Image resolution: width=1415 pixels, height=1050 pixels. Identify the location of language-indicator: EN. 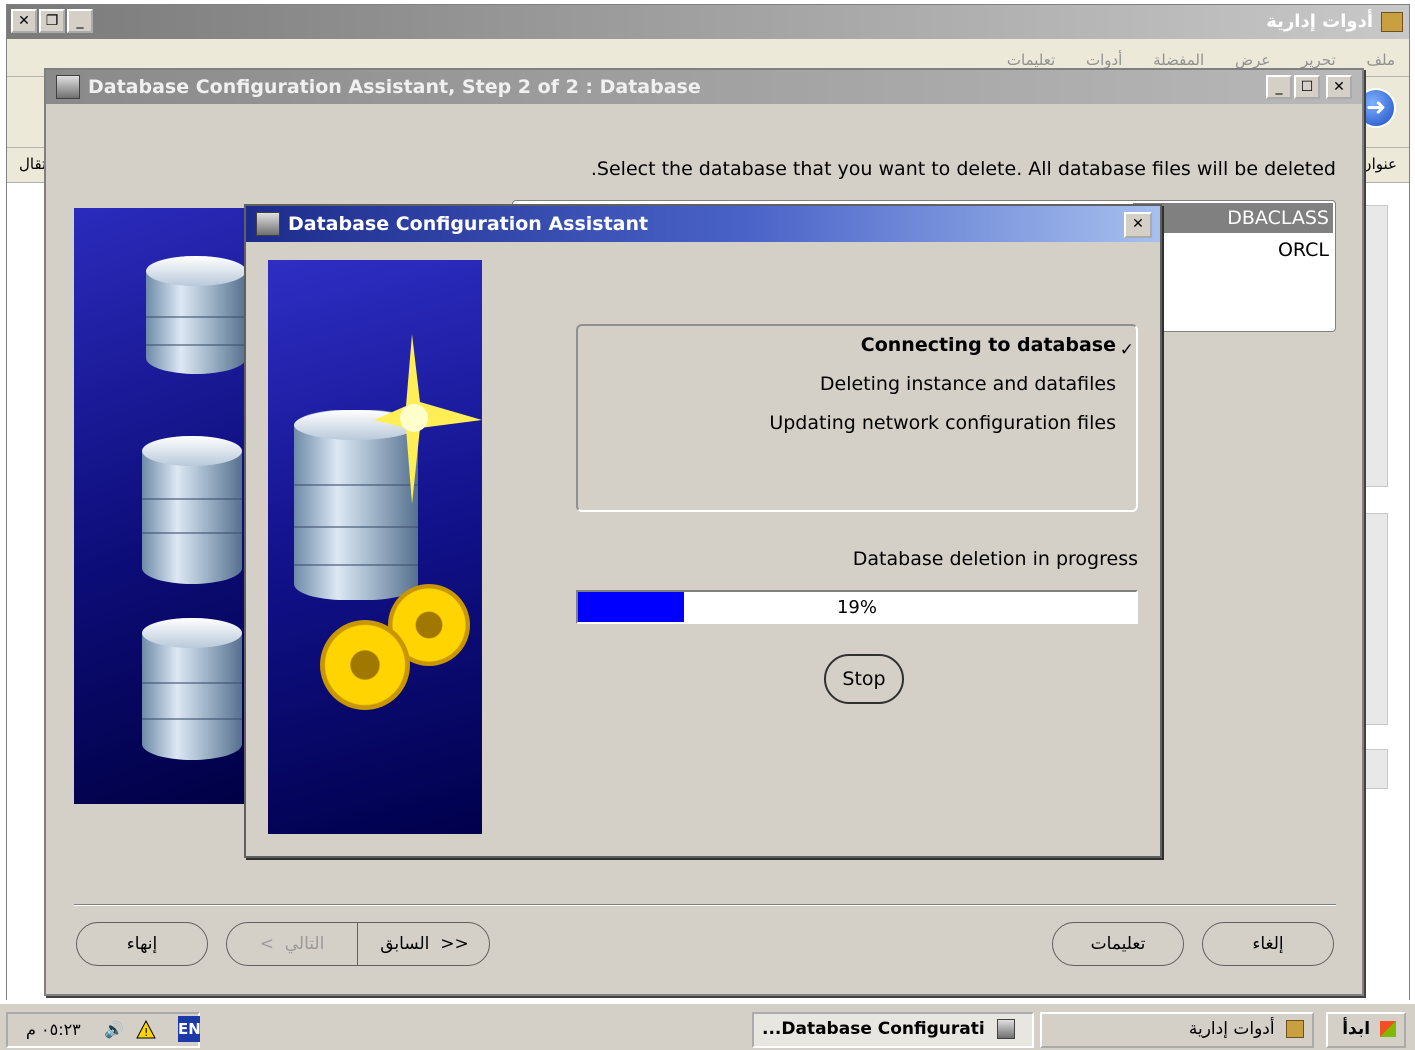
(189, 1029).